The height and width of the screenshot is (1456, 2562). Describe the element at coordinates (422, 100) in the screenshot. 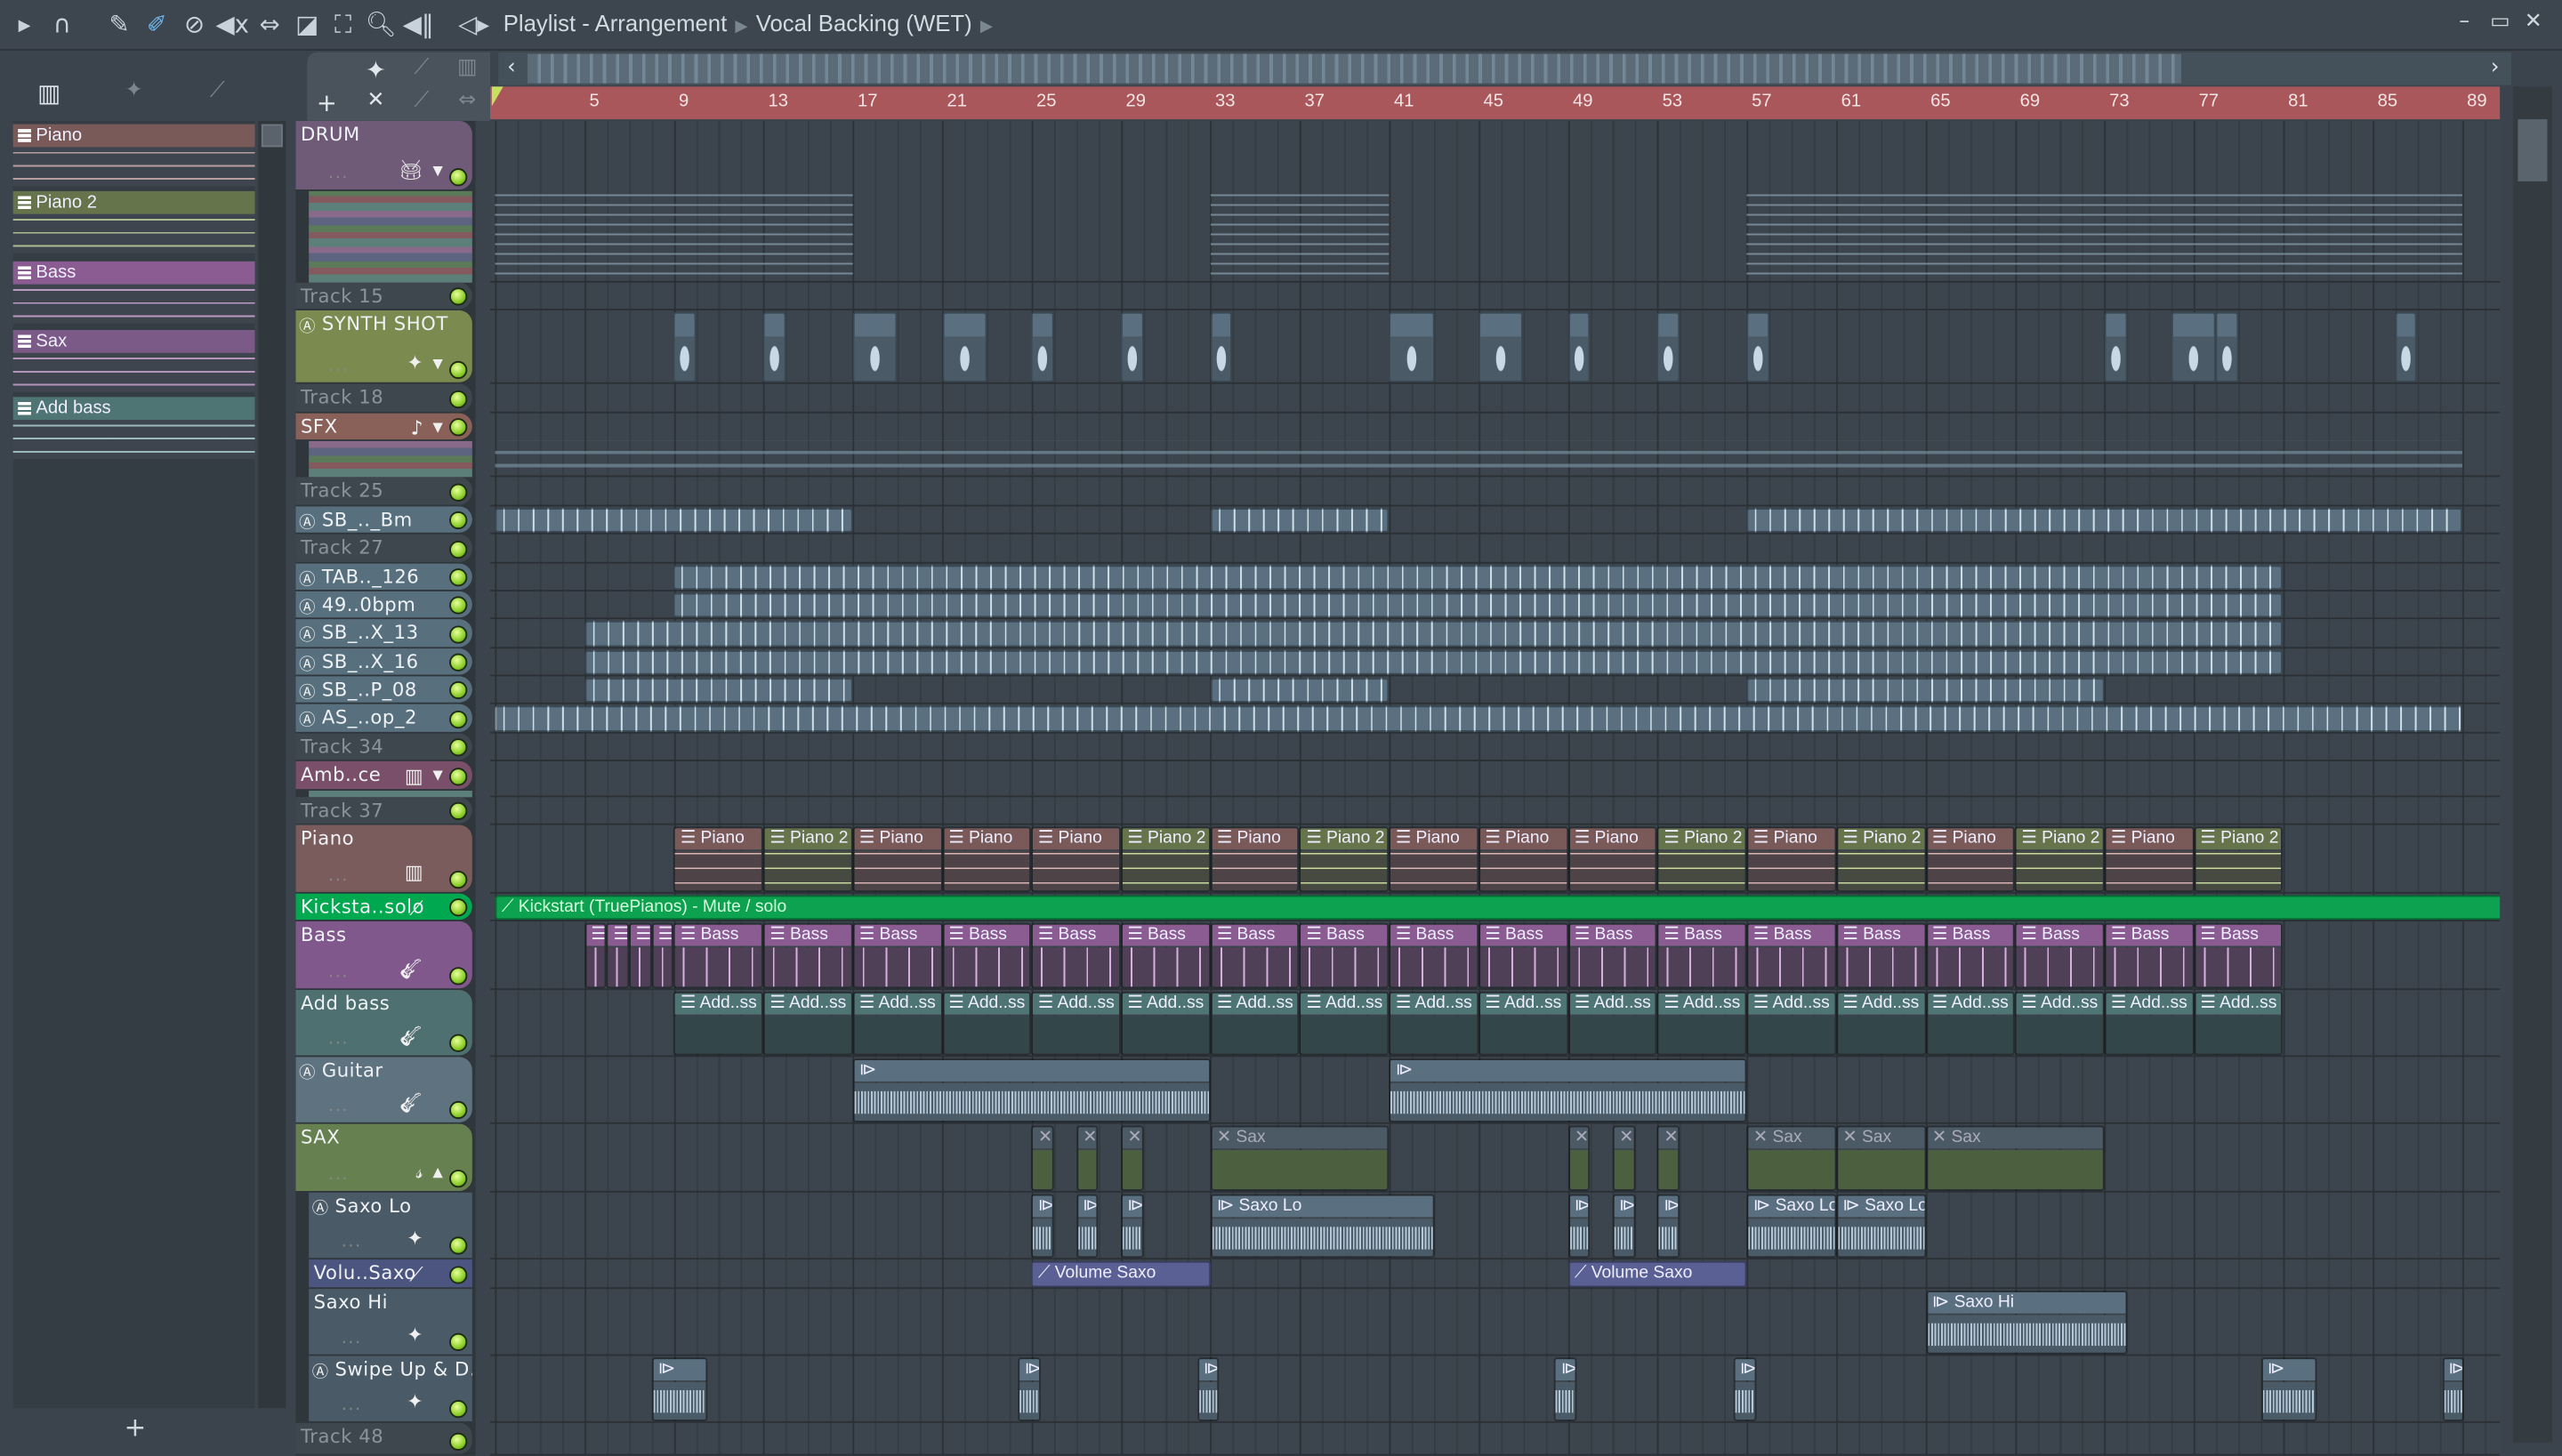

I see `link-icon: ⟋` at that location.